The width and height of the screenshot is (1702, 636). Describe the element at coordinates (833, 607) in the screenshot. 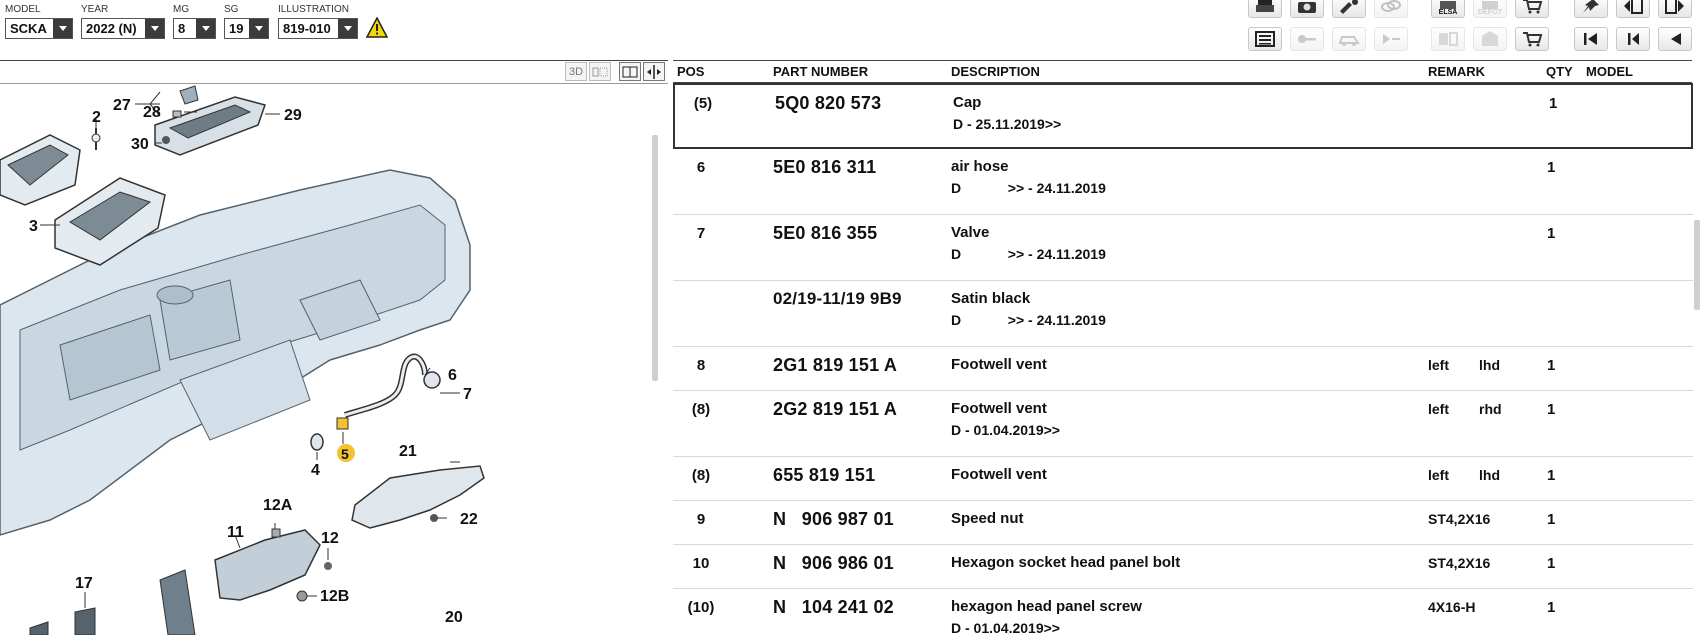

I see `row-part-number: N 104 241 02` at that location.